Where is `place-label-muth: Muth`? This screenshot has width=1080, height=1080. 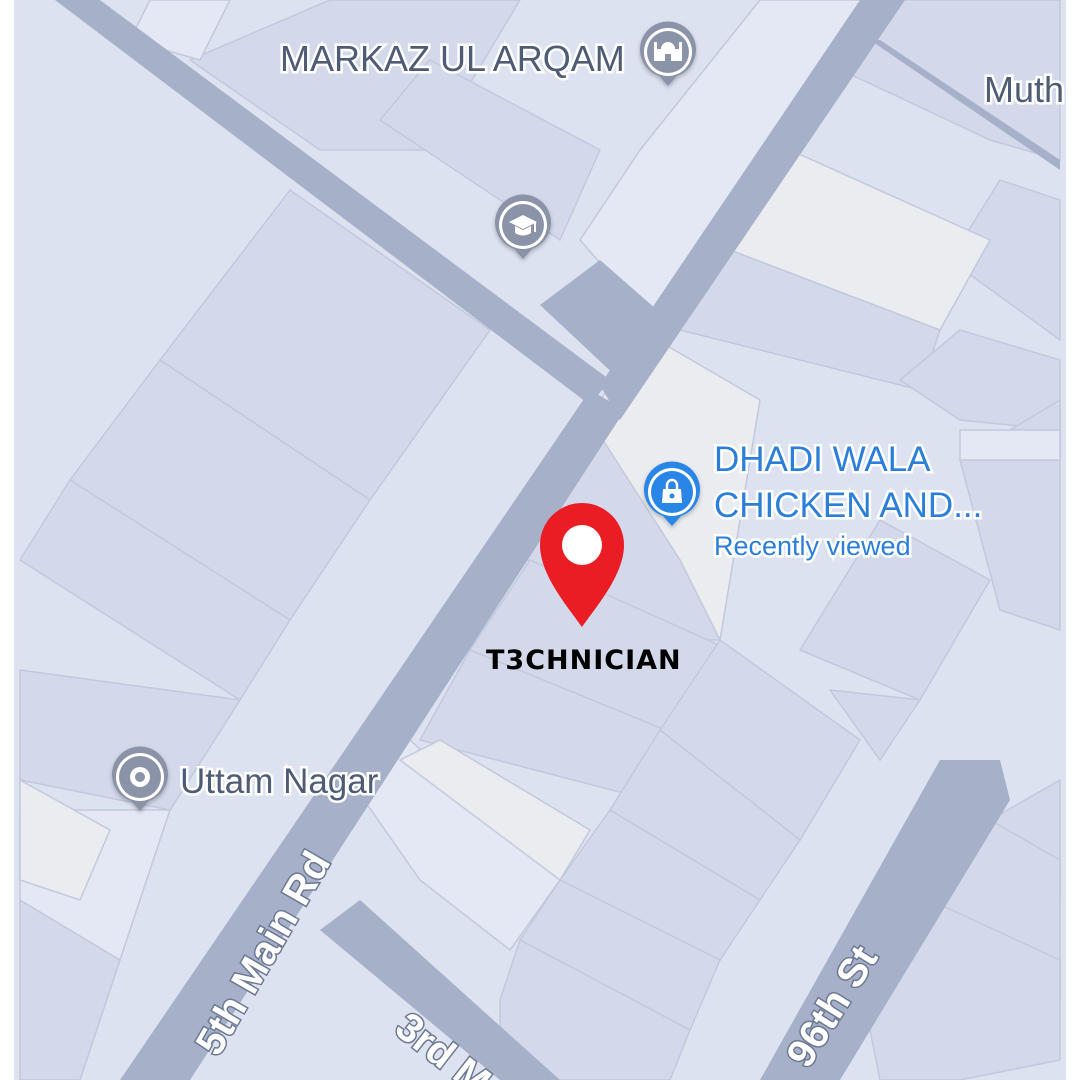
place-label-muth: Muth is located at coordinates (1024, 90).